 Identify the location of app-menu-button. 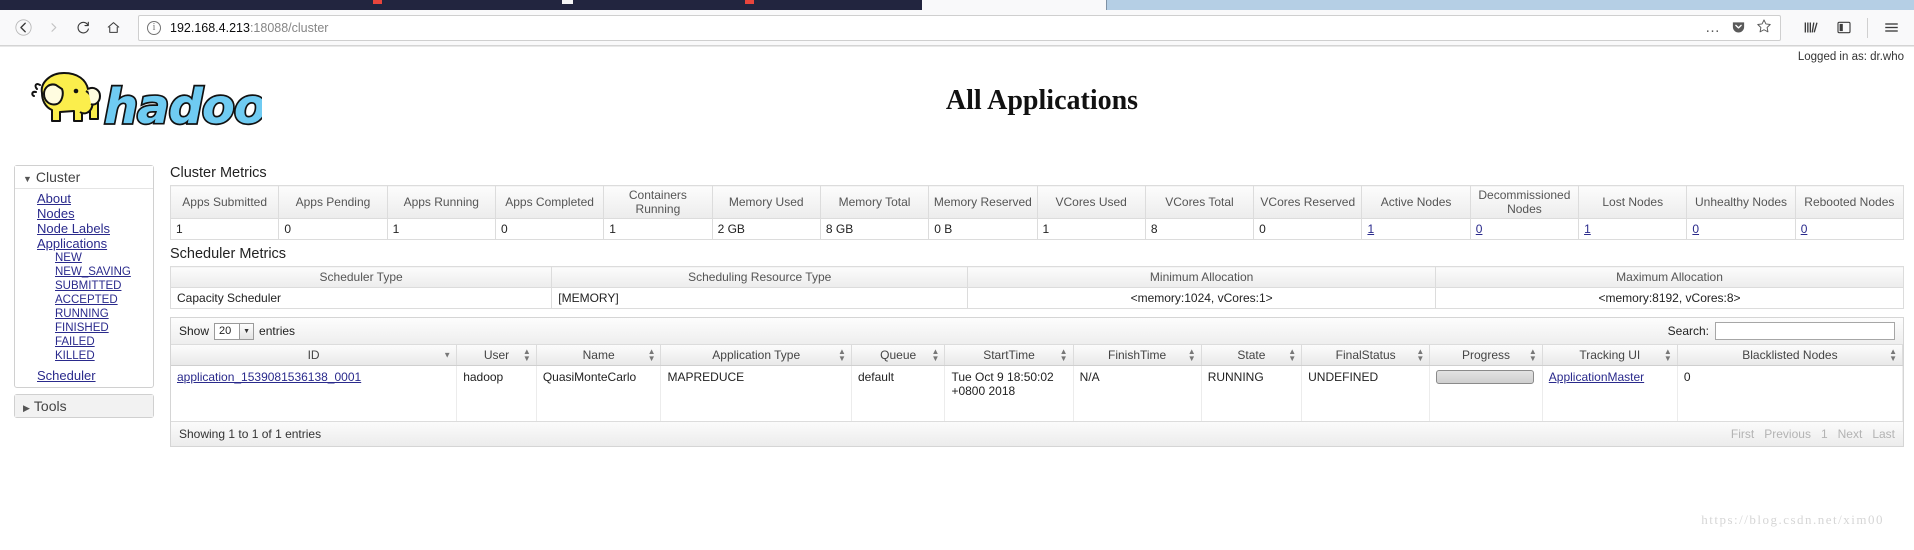
(1891, 28).